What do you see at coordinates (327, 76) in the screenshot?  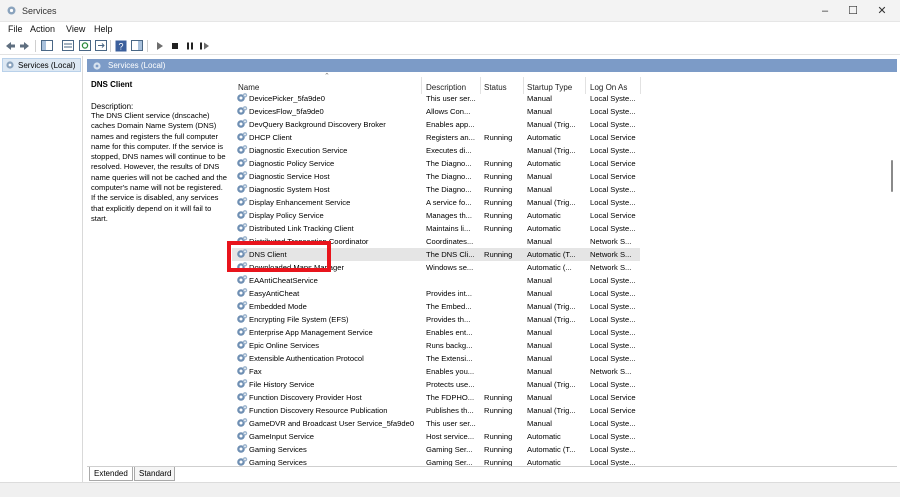 I see `sort-ascending-icon: ⌃` at bounding box center [327, 76].